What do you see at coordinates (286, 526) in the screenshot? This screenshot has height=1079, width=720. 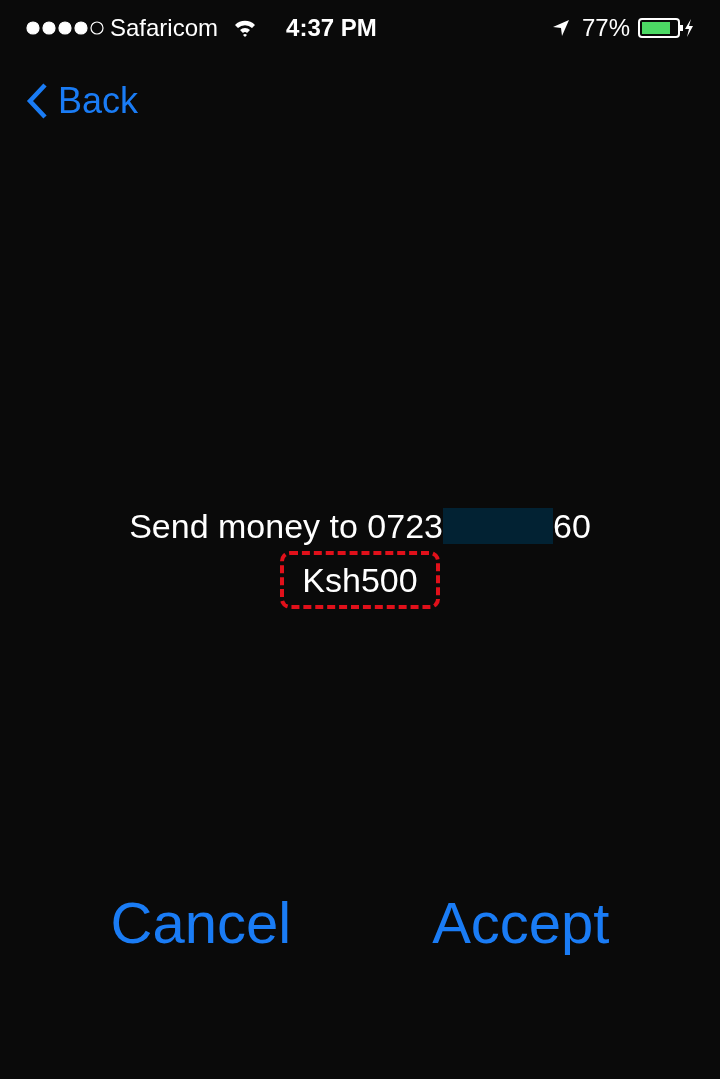 I see `message-text: Send money to 0723` at bounding box center [286, 526].